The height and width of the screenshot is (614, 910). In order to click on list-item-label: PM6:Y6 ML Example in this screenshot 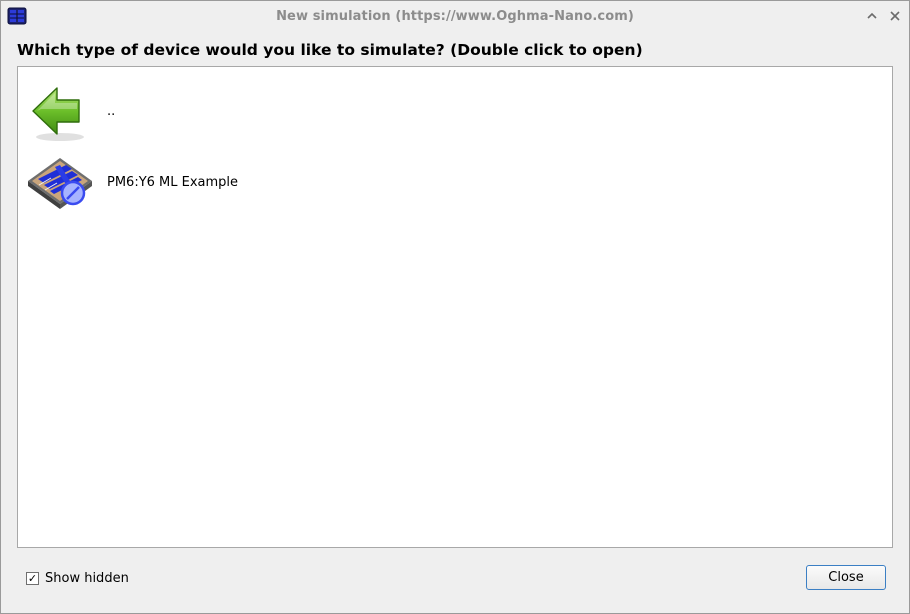, I will do `click(173, 182)`.